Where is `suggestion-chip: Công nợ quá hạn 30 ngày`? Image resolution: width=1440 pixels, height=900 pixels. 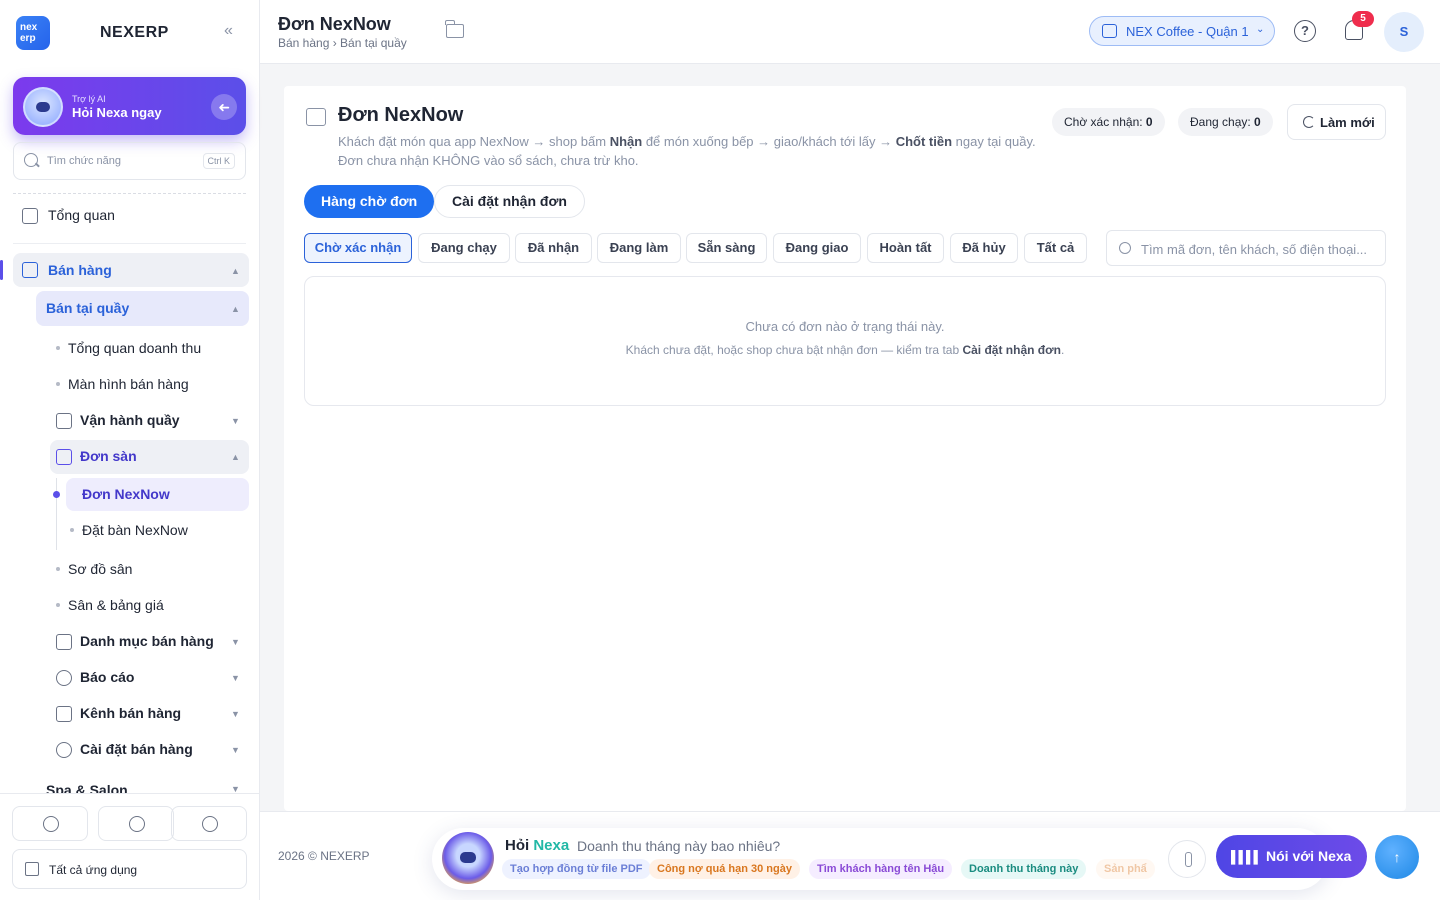
suggestion-chip: Công nợ quá hạn 30 ngày is located at coordinates (724, 869).